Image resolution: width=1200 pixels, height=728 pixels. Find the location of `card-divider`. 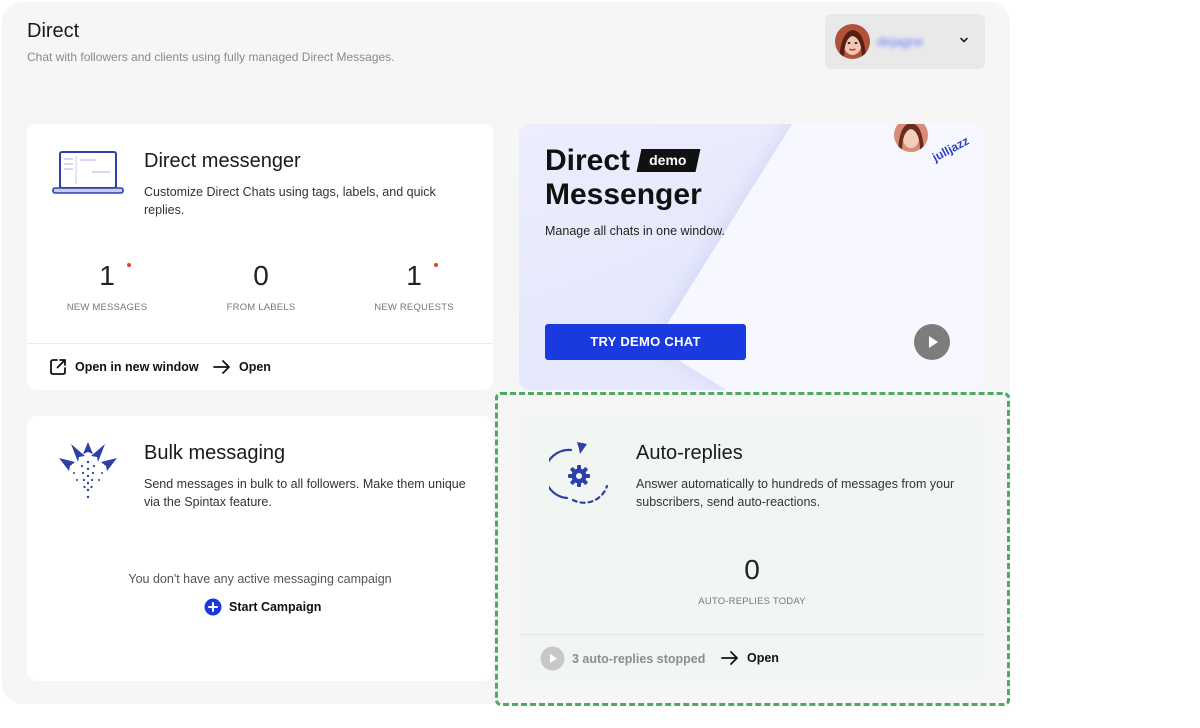

card-divider is located at coordinates (260, 343).